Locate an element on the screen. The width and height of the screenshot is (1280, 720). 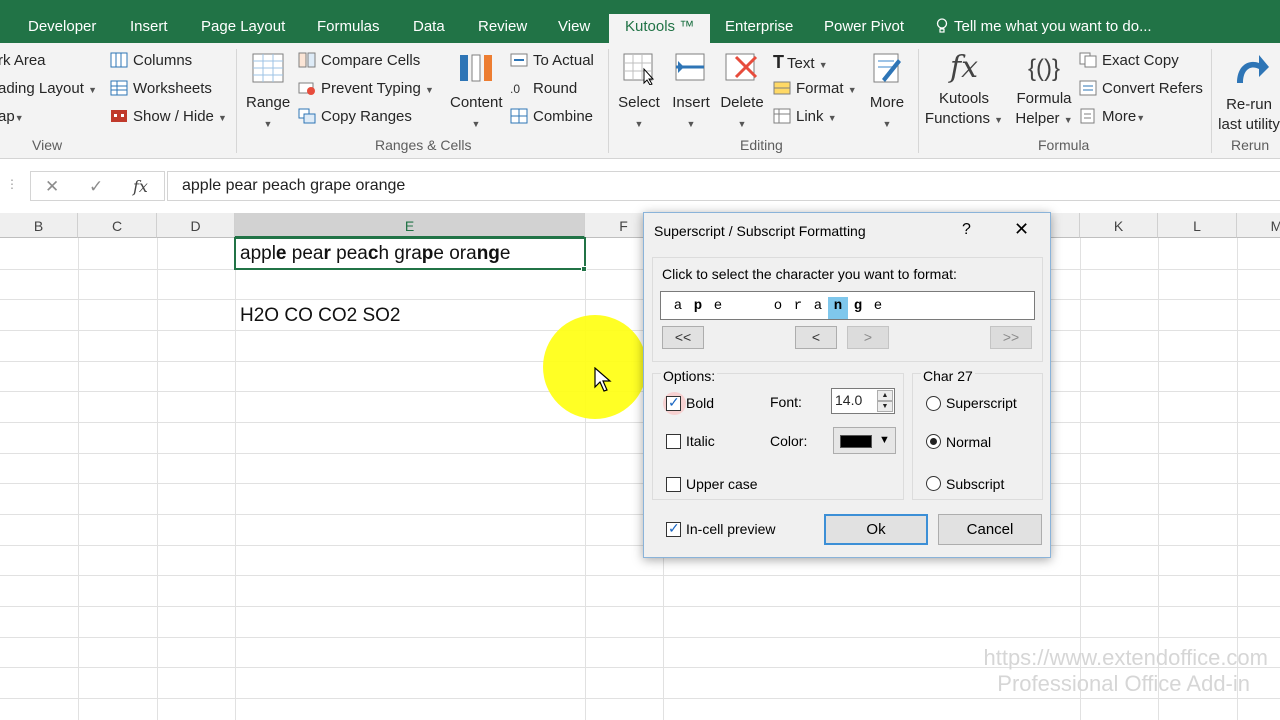
range-label: Range is located at coordinates (268, 102).